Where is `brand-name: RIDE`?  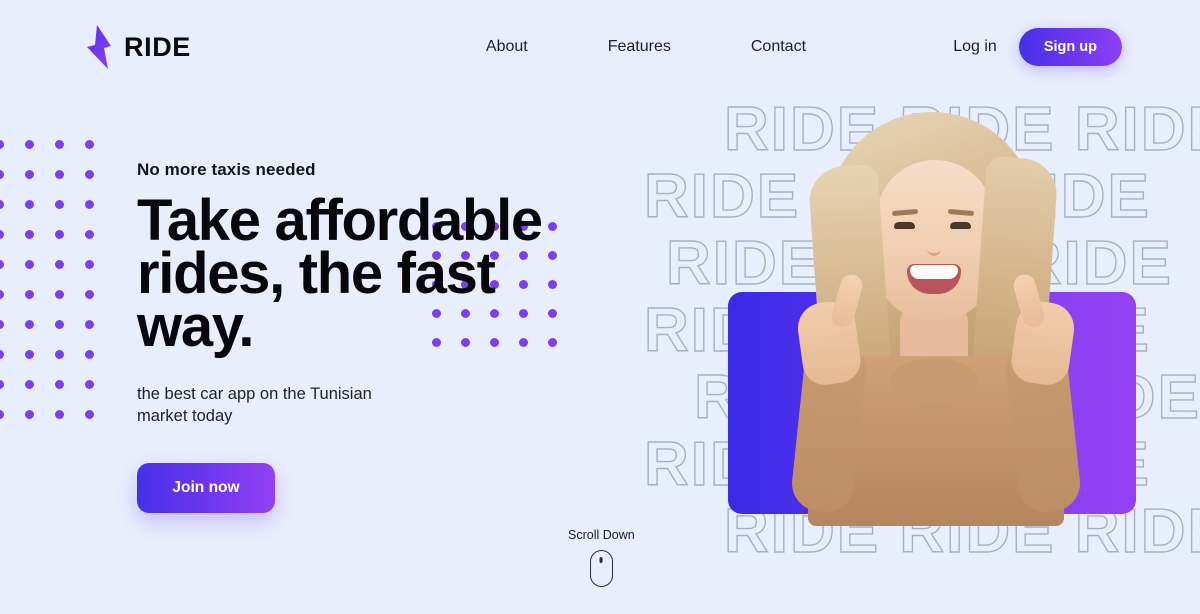
brand-name: RIDE is located at coordinates (157, 46).